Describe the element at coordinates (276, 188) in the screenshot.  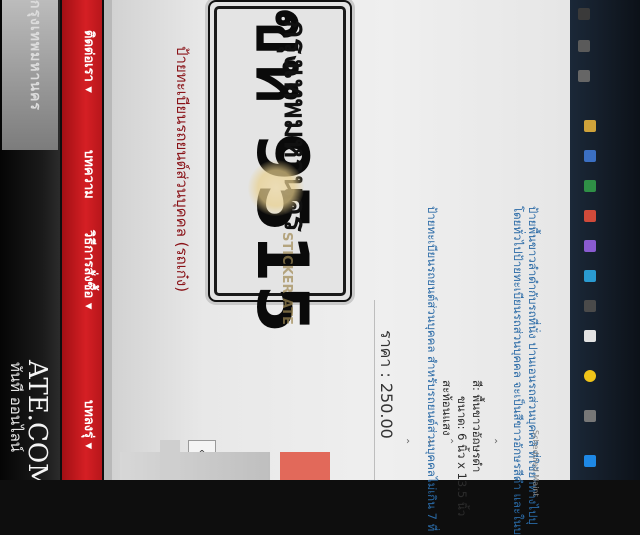
I see `watermark-logo-icon` at that location.